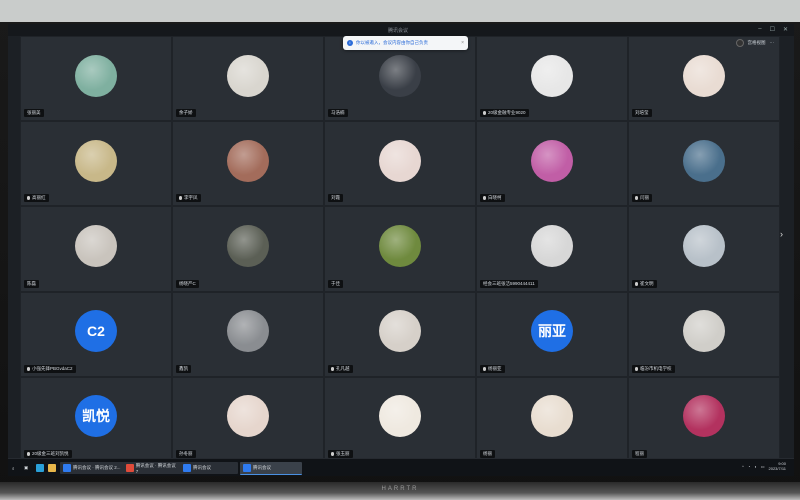 The width and height of the screenshot is (800, 500). I want to click on participant-name: 20级金融专业9020, so click(507, 113).